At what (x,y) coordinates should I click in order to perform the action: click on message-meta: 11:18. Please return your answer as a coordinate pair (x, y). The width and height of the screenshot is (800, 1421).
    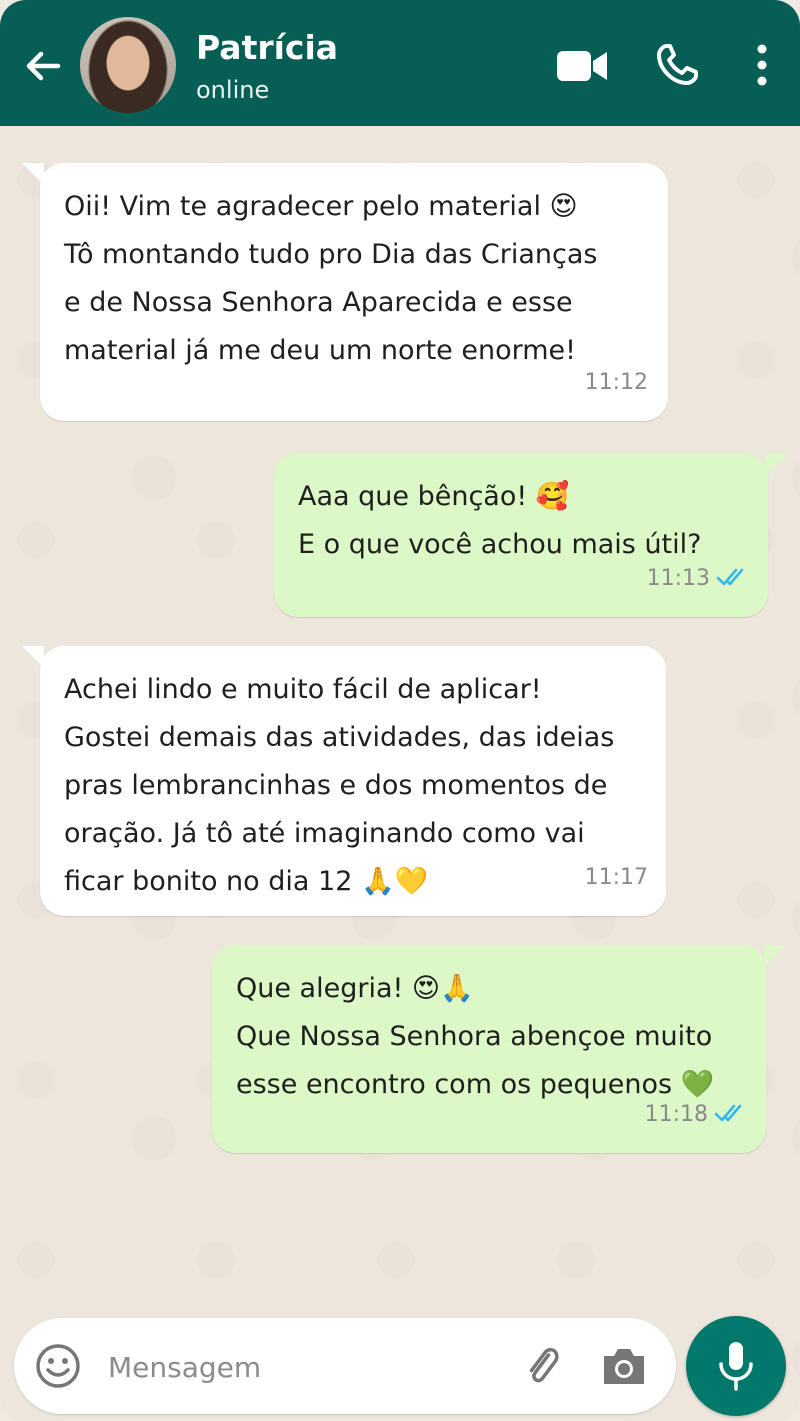
    Looking at the image, I should click on (696, 1115).